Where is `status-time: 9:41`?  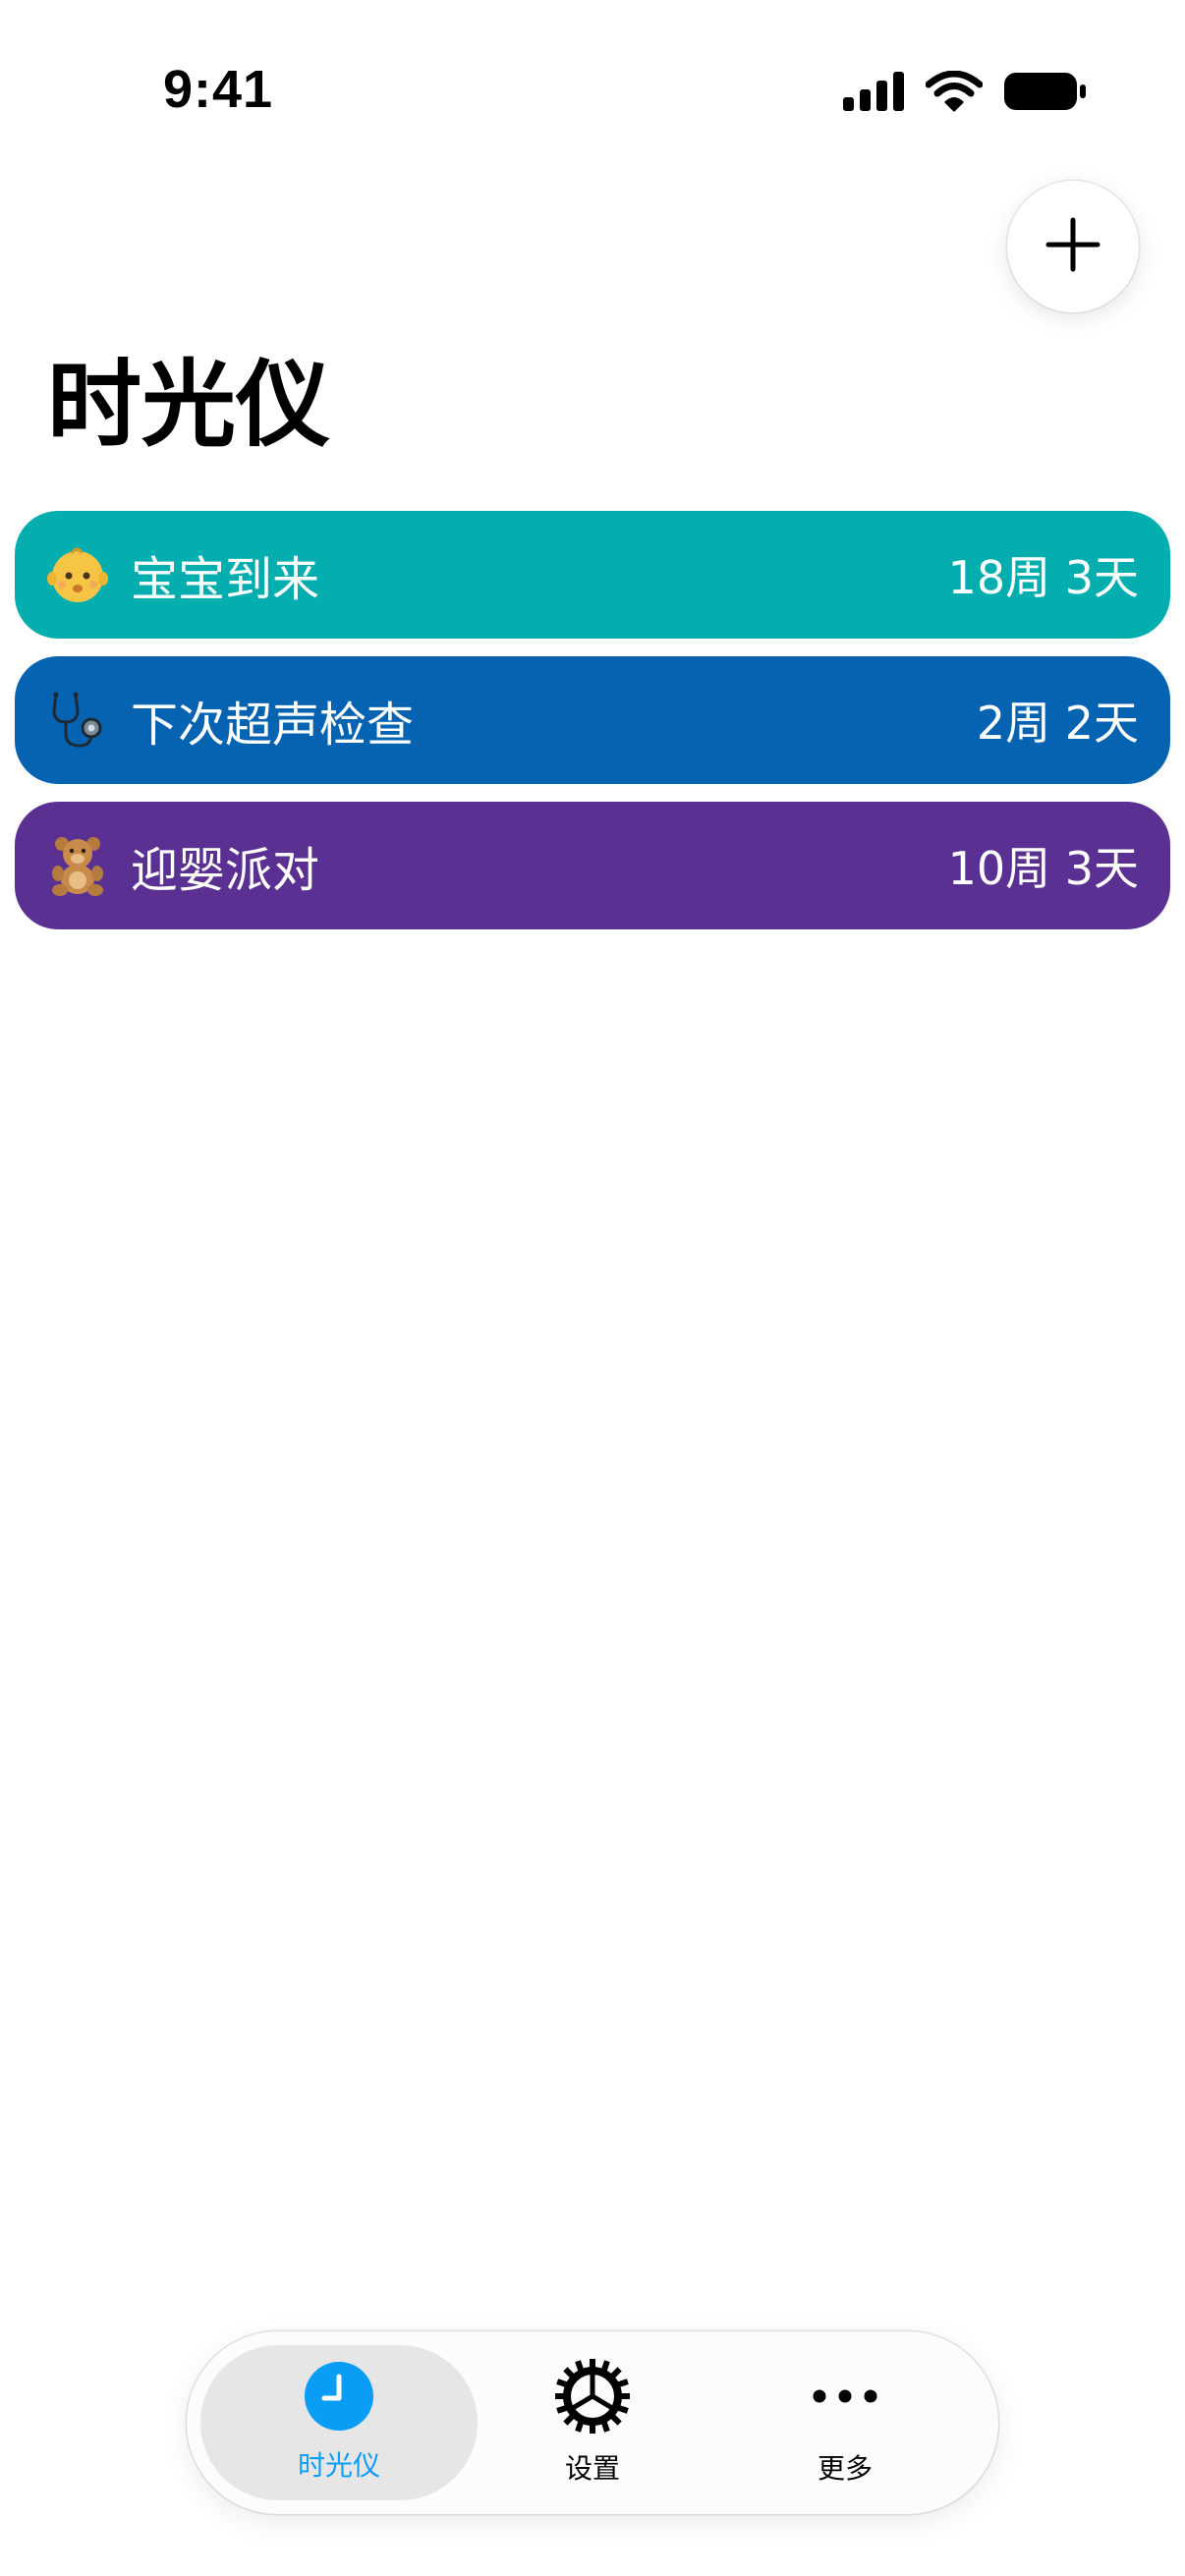 status-time: 9:41 is located at coordinates (219, 89).